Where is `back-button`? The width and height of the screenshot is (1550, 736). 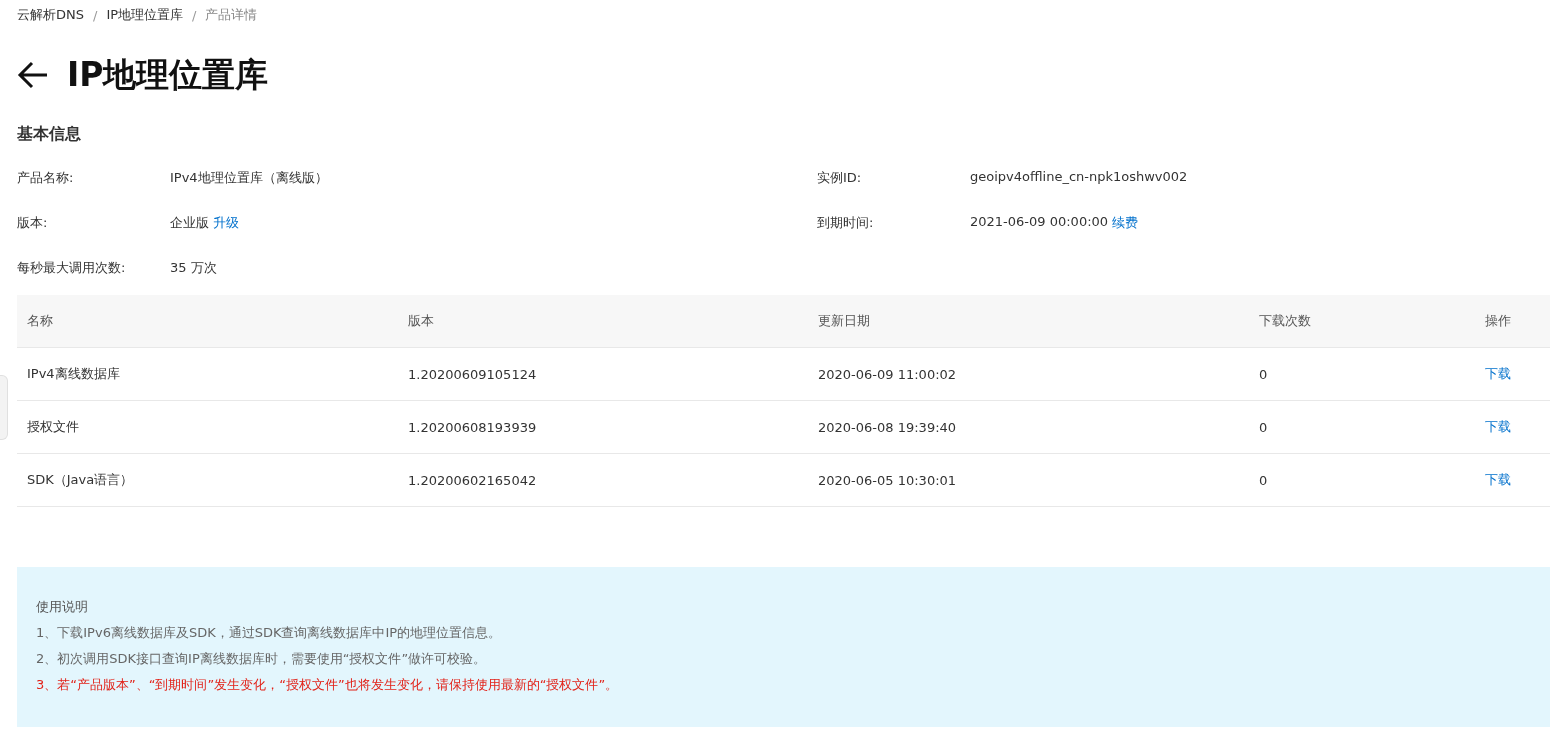
back-button is located at coordinates (33, 75).